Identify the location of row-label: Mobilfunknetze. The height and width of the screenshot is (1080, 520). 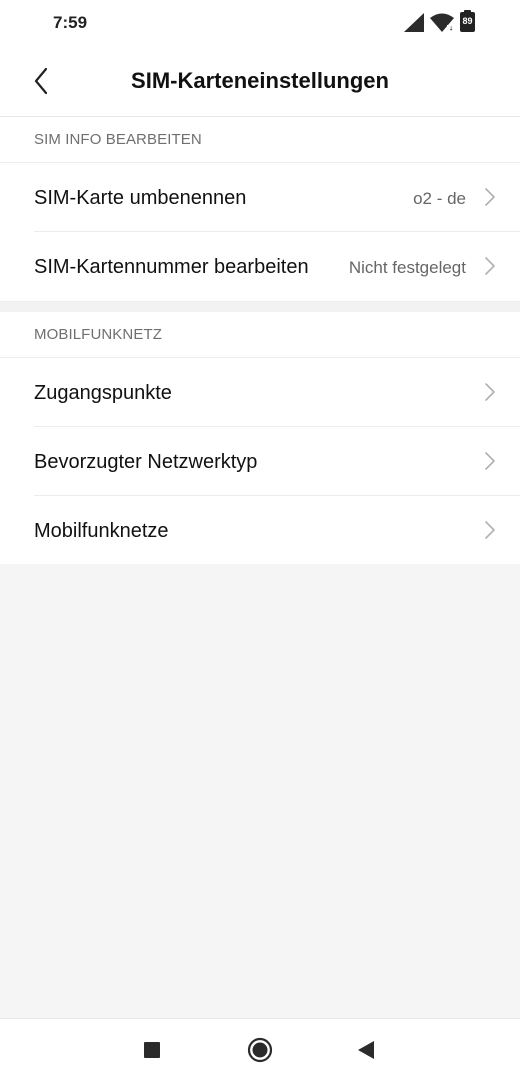
(101, 531).